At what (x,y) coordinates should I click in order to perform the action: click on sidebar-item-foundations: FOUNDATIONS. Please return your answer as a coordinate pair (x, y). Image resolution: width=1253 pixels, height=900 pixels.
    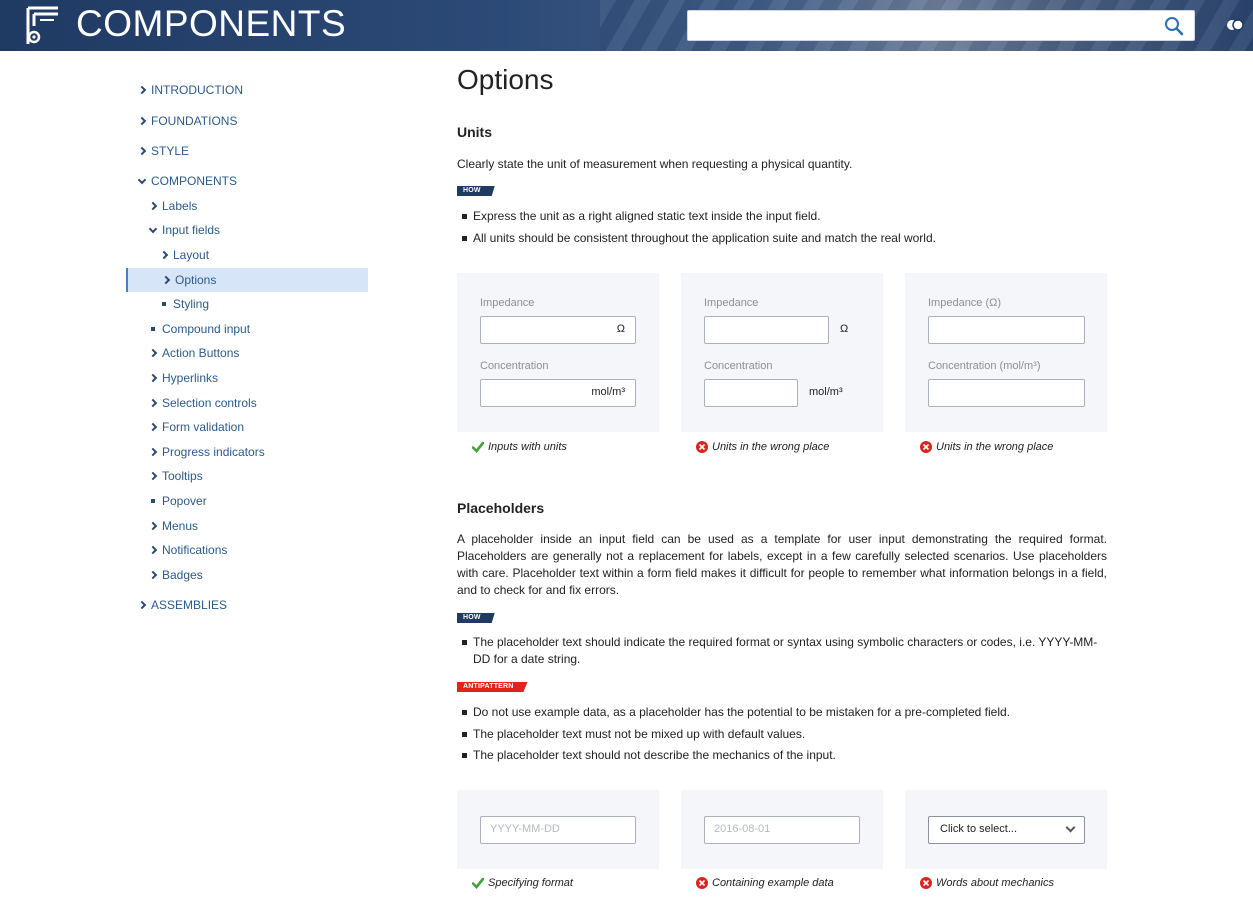
    Looking at the image, I should click on (237, 121).